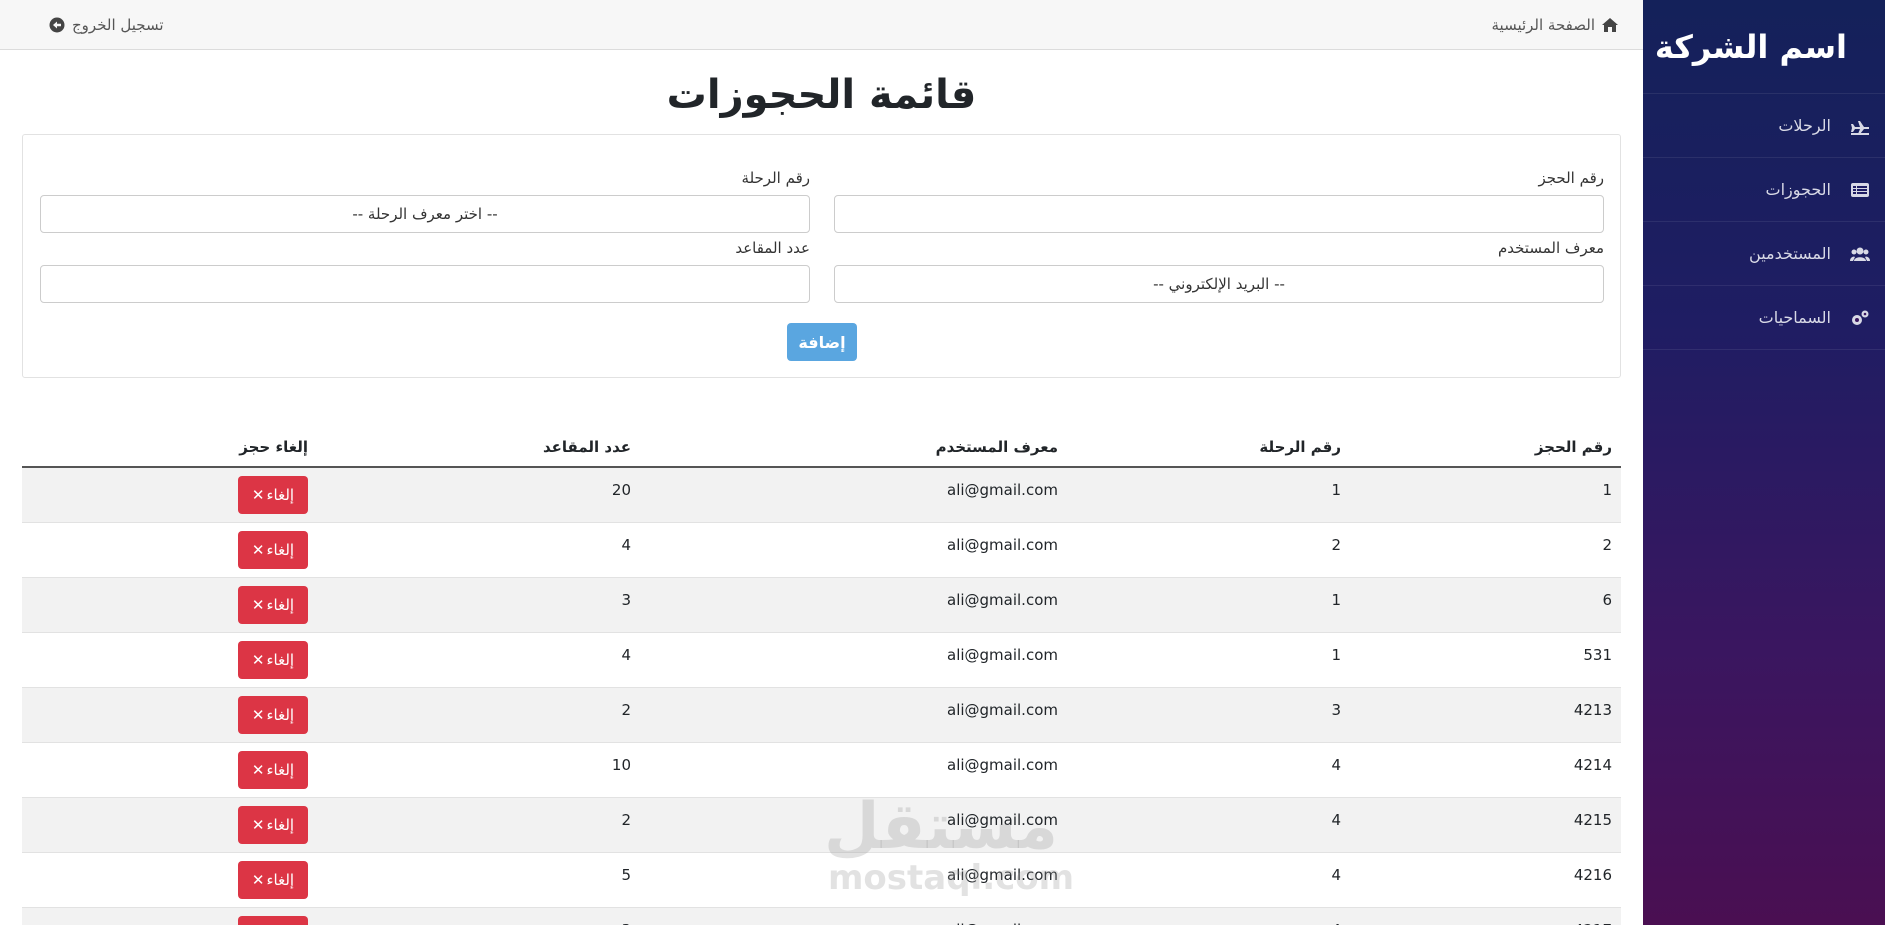 The height and width of the screenshot is (925, 1885). What do you see at coordinates (1607, 490) in the screenshot?
I see `cell-booking-no: 1` at bounding box center [1607, 490].